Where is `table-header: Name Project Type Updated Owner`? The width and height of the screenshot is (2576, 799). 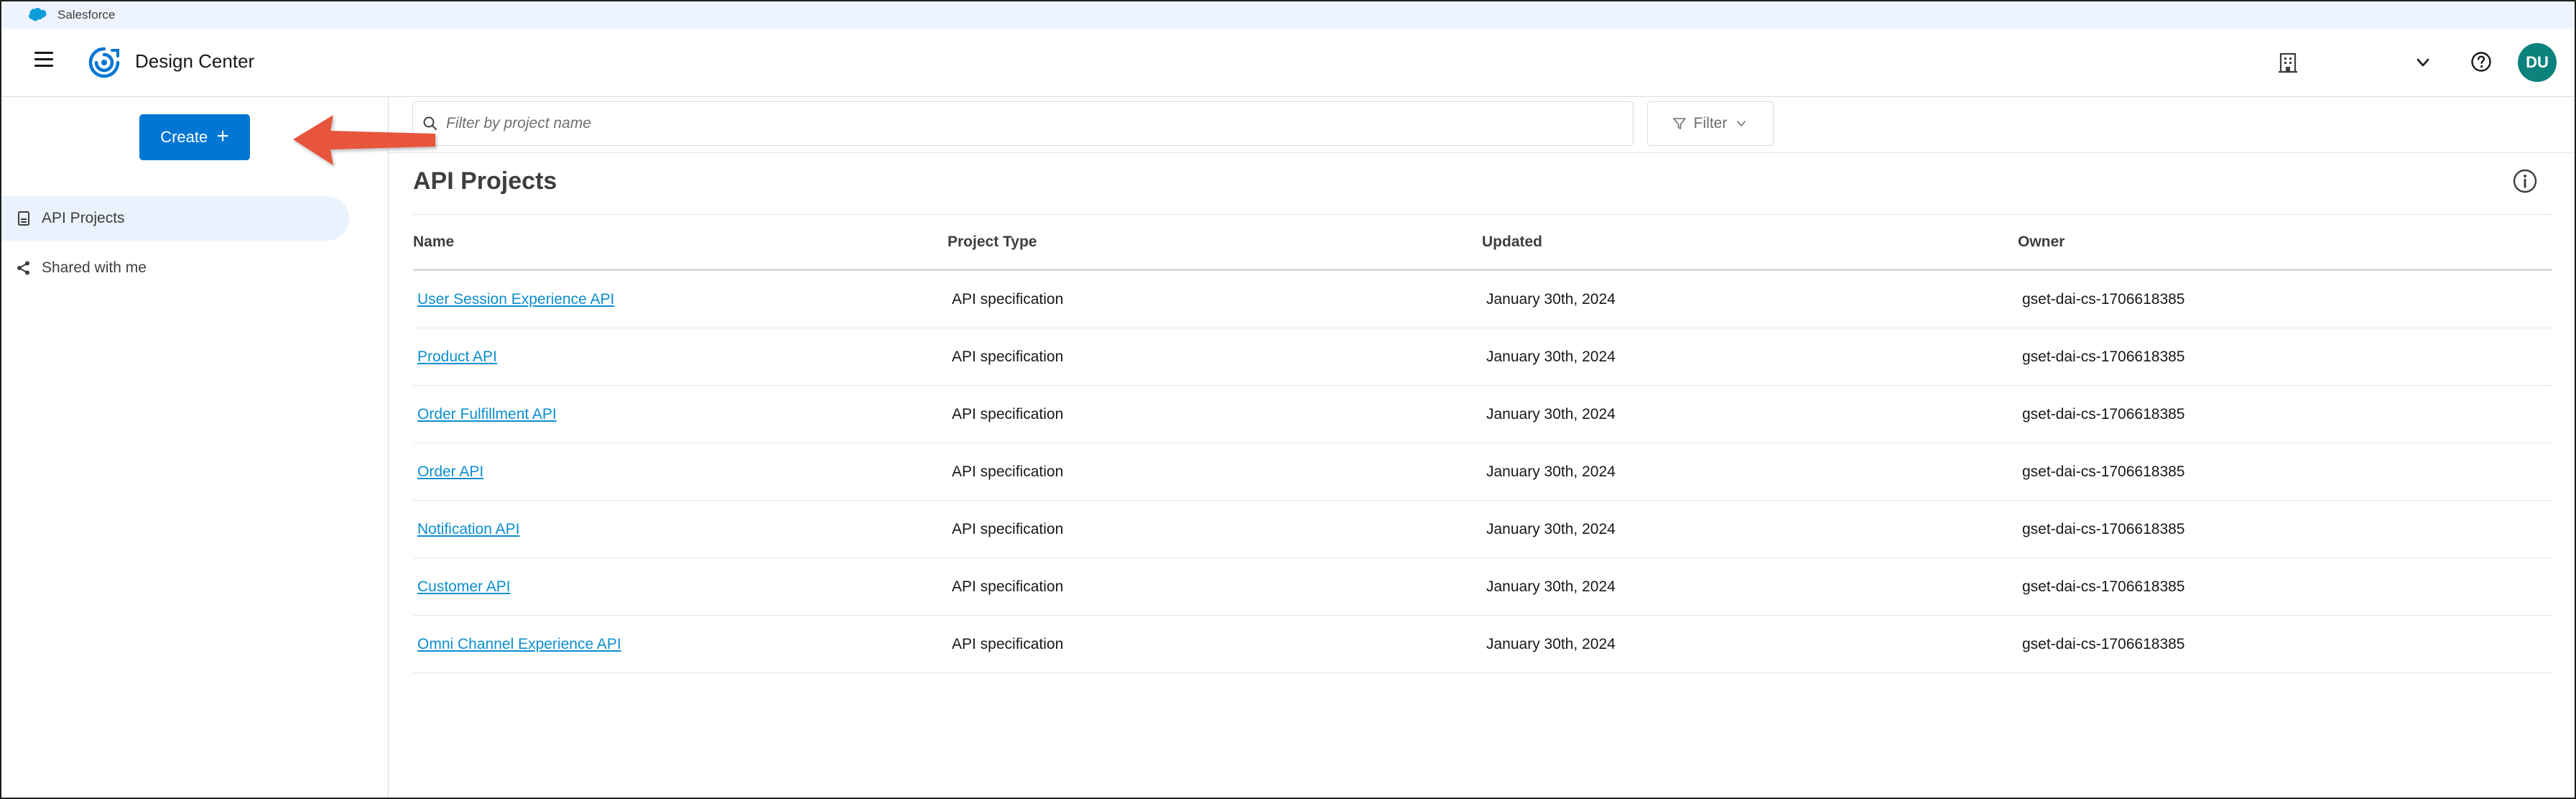
table-header: Name Project Type Updated Owner is located at coordinates (1482, 243).